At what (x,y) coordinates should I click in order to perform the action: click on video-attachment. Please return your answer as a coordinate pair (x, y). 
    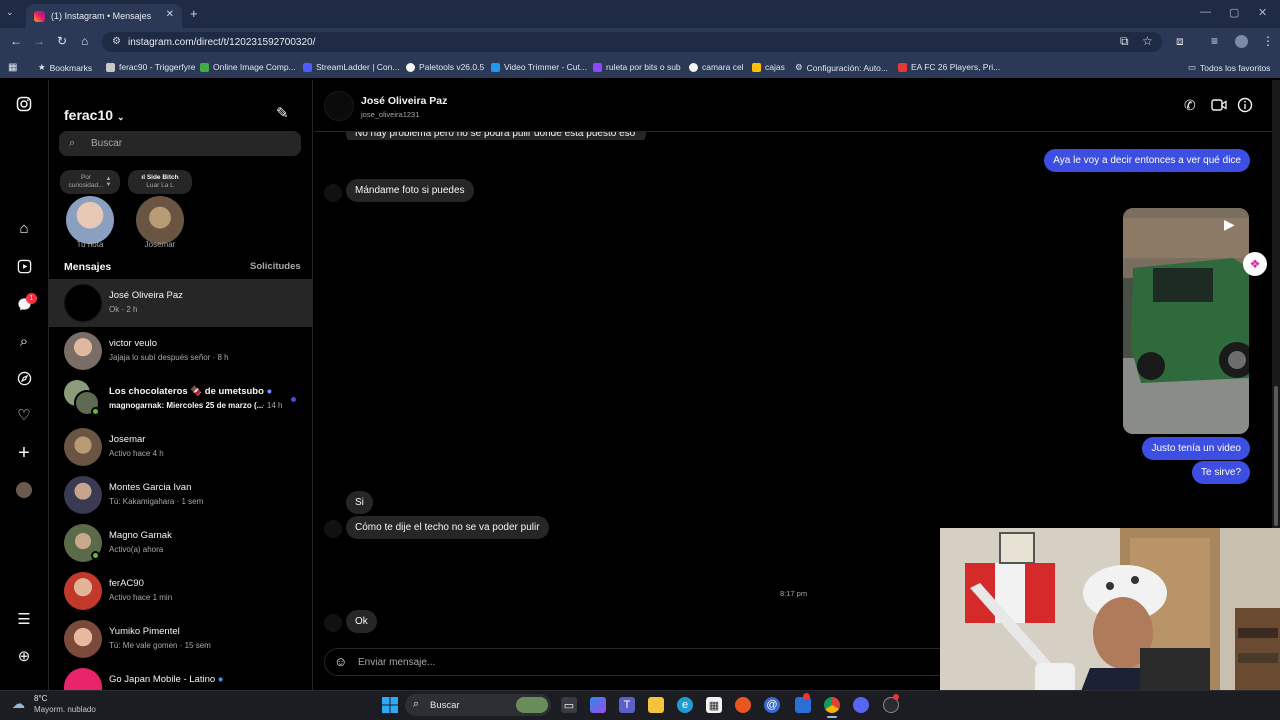
    Looking at the image, I should click on (1186, 321).